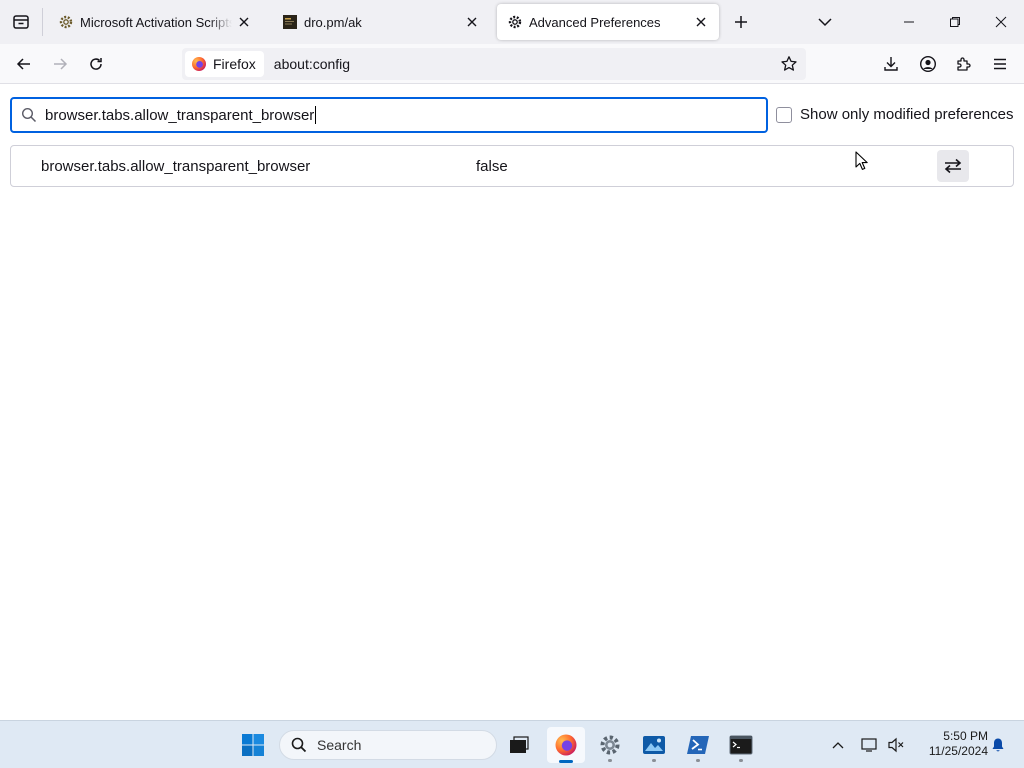 The image size is (1024, 768). I want to click on chevron-up-icon, so click(838, 745).